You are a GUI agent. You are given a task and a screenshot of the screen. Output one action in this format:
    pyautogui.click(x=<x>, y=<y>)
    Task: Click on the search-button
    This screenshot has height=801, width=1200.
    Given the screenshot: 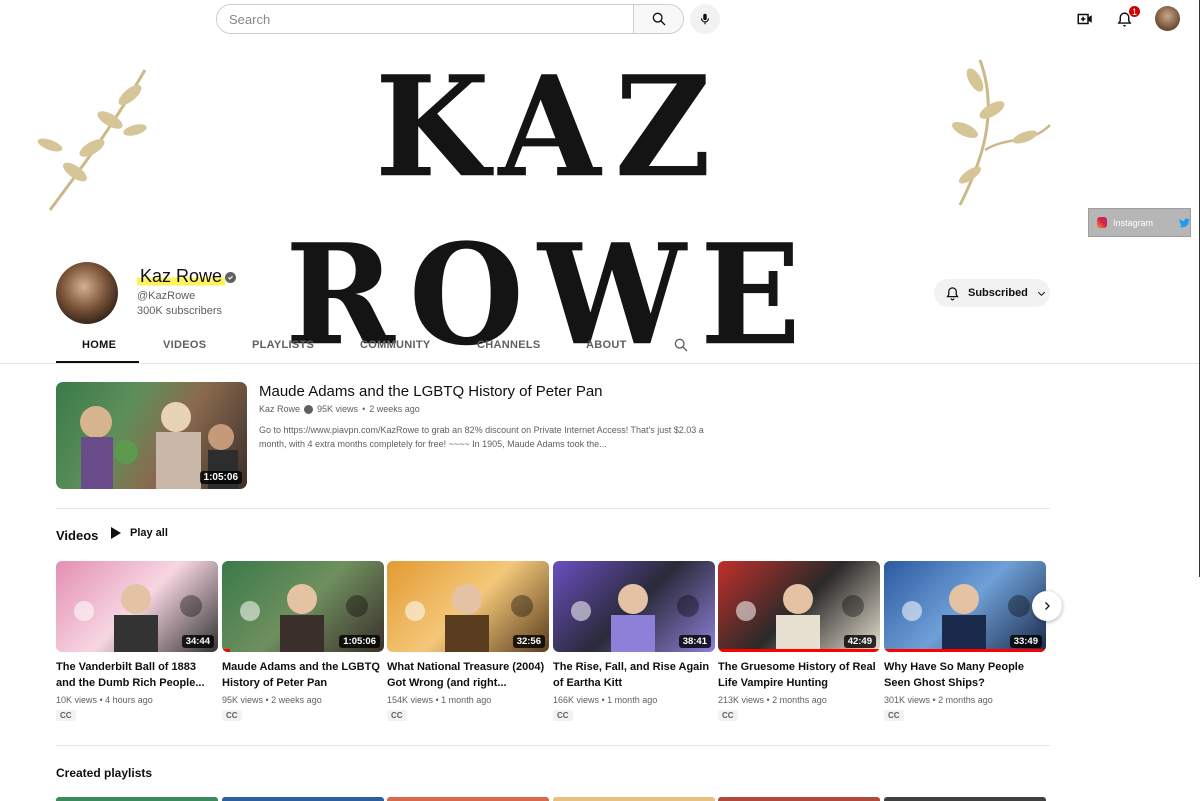 What is the action you would take?
    pyautogui.click(x=658, y=19)
    